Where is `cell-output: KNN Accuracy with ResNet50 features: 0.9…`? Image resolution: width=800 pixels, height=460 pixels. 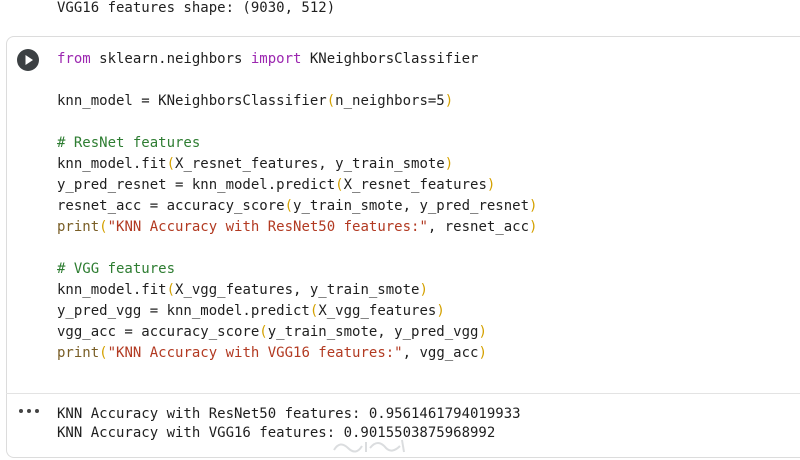
cell-output: KNN Accuracy with ResNet50 features: 0.9… is located at coordinates (289, 424).